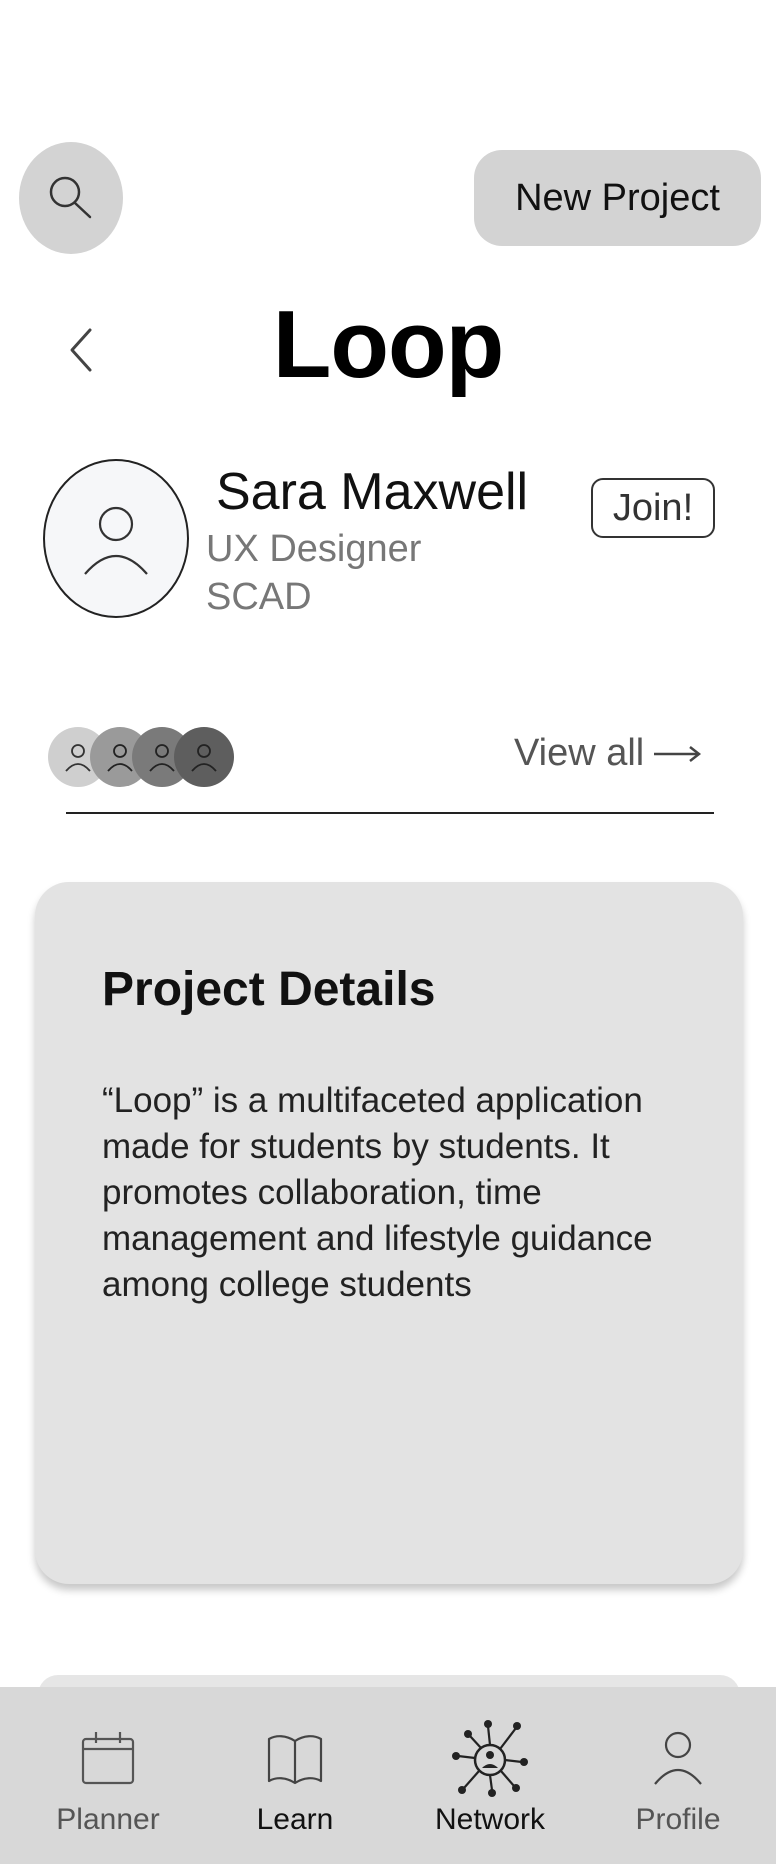 Image resolution: width=776 pixels, height=1864 pixels. I want to click on member-avatar, so click(204, 757).